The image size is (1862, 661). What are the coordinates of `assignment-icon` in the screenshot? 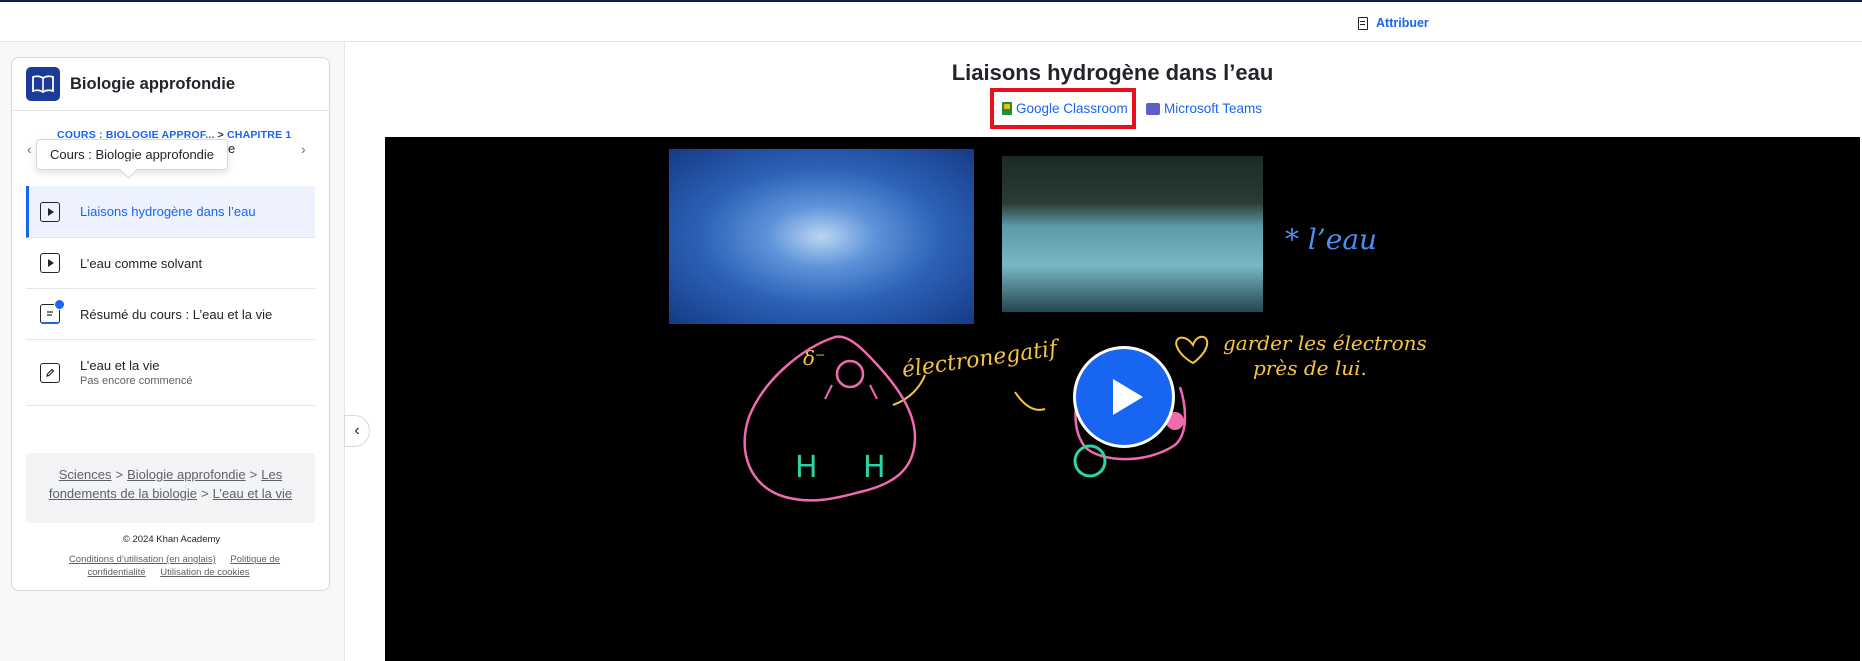 It's located at (1363, 23).